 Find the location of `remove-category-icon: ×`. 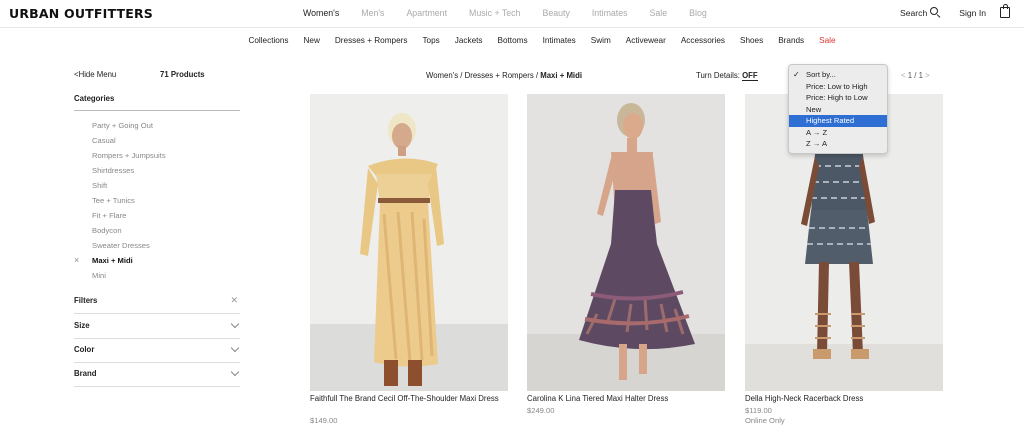

remove-category-icon: × is located at coordinates (76, 260).